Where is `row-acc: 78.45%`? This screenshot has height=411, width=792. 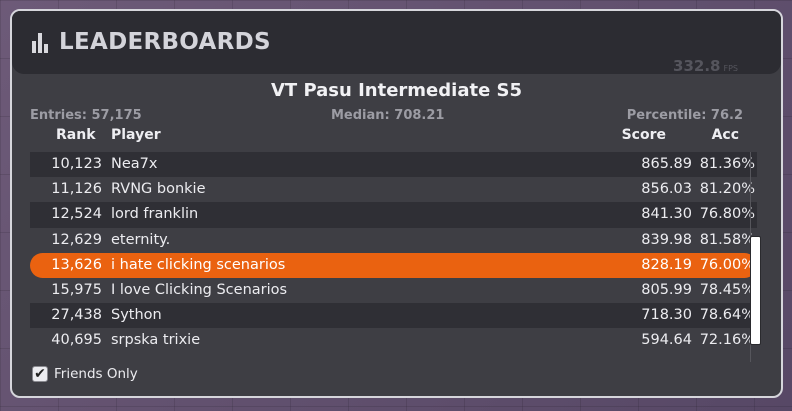
row-acc: 78.45% is located at coordinates (727, 289).